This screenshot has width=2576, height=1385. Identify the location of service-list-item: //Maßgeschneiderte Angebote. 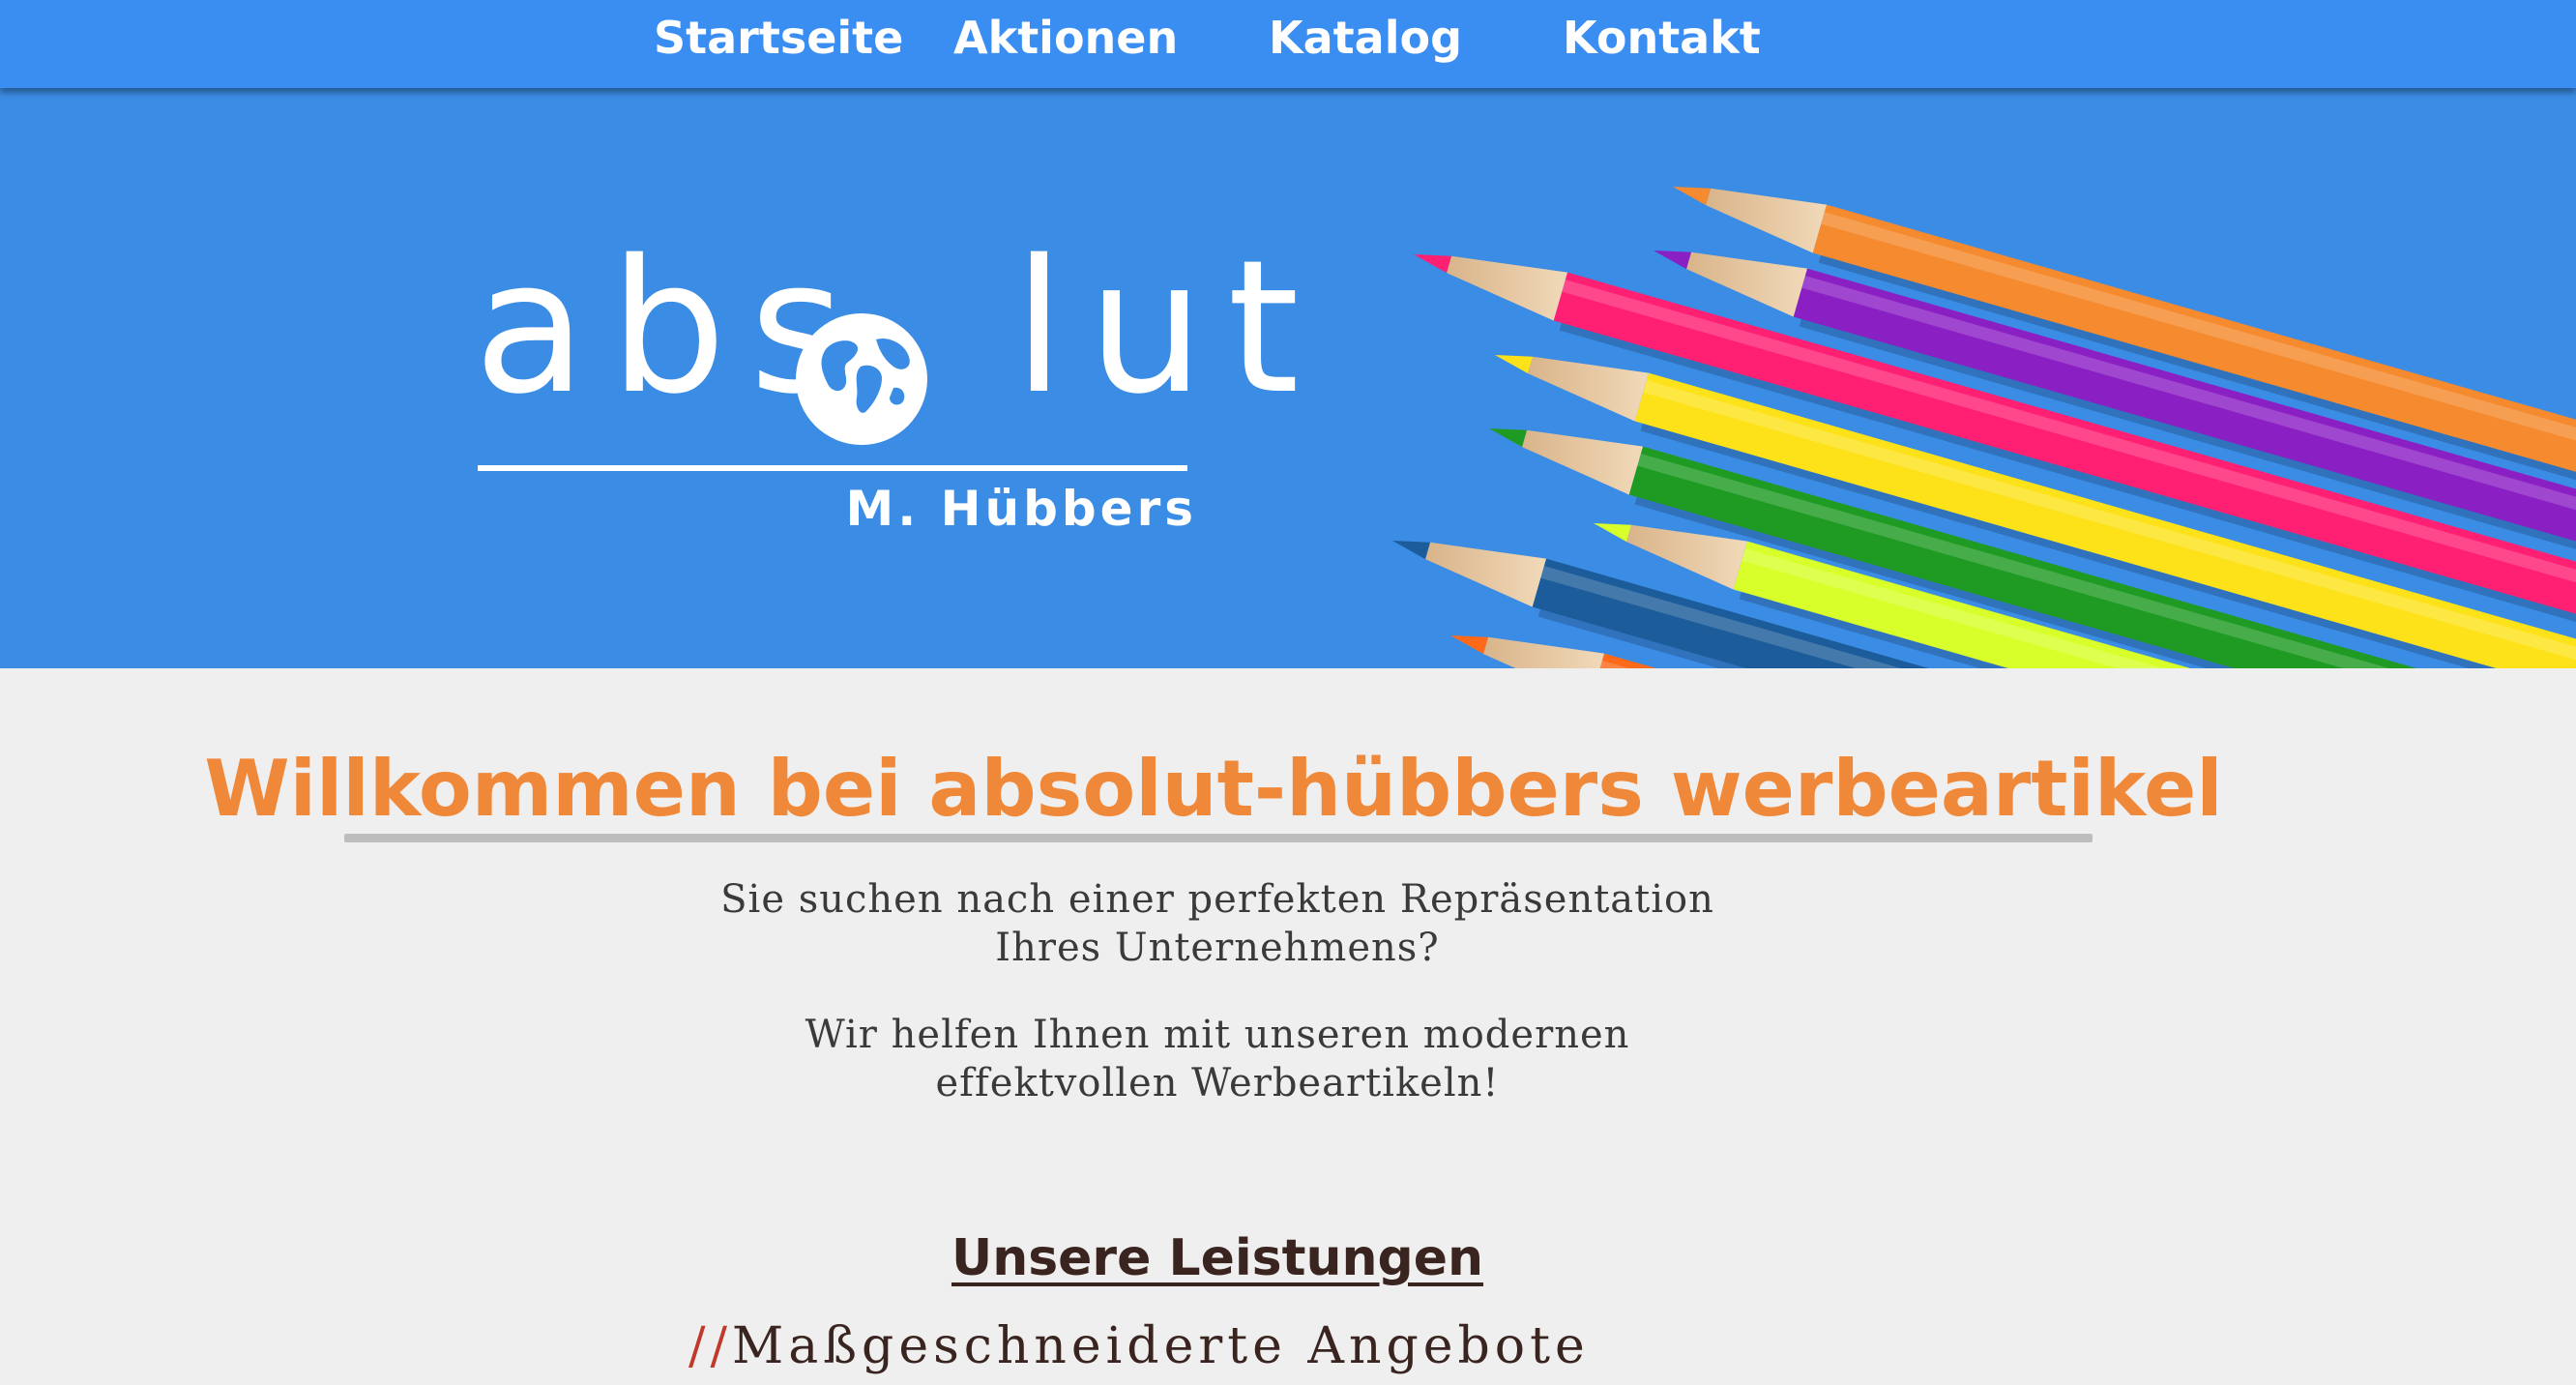
(1139, 1347).